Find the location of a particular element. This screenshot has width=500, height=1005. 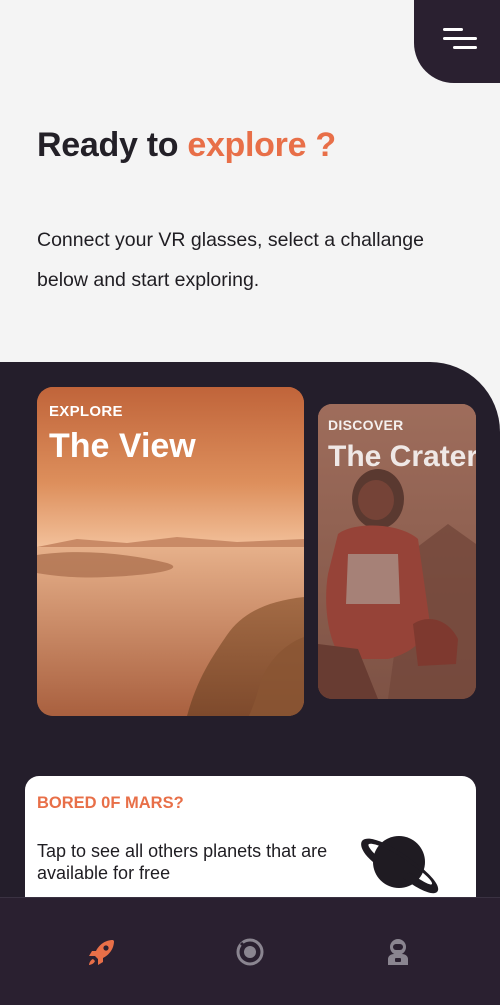

nav-target is located at coordinates (250, 952).